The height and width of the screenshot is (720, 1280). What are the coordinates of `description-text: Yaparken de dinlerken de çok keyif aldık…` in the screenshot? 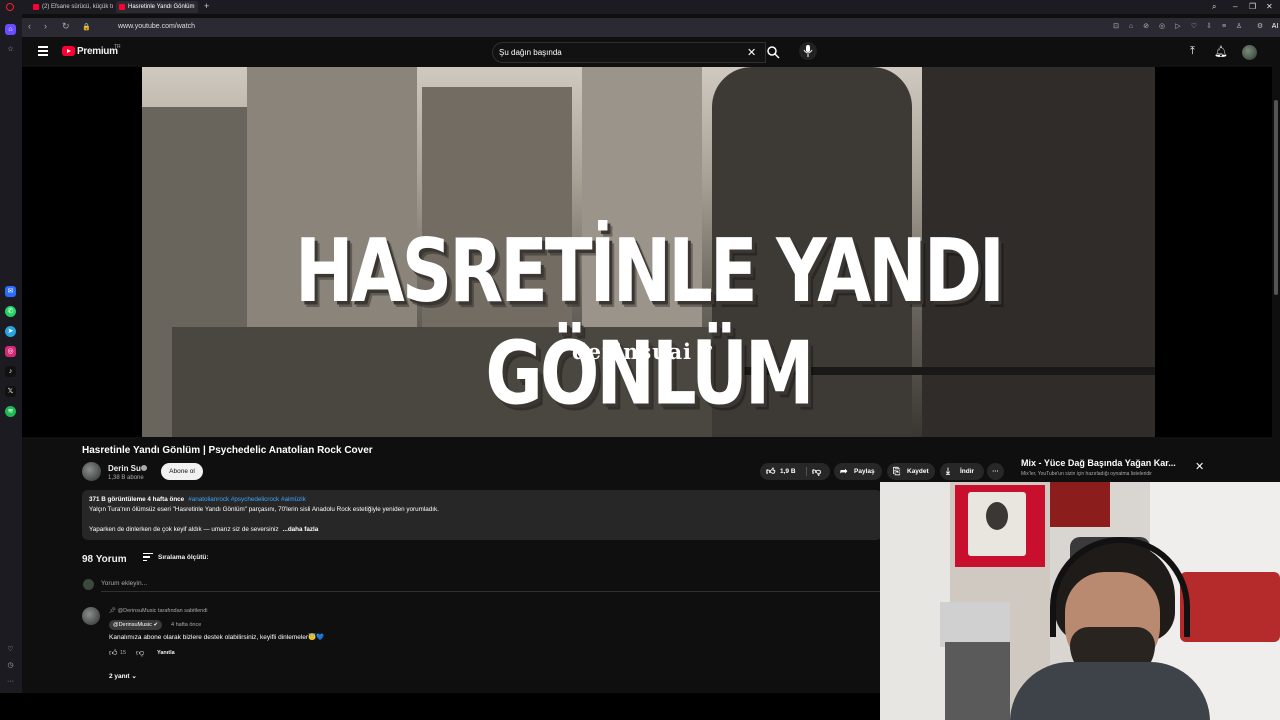 It's located at (184, 529).